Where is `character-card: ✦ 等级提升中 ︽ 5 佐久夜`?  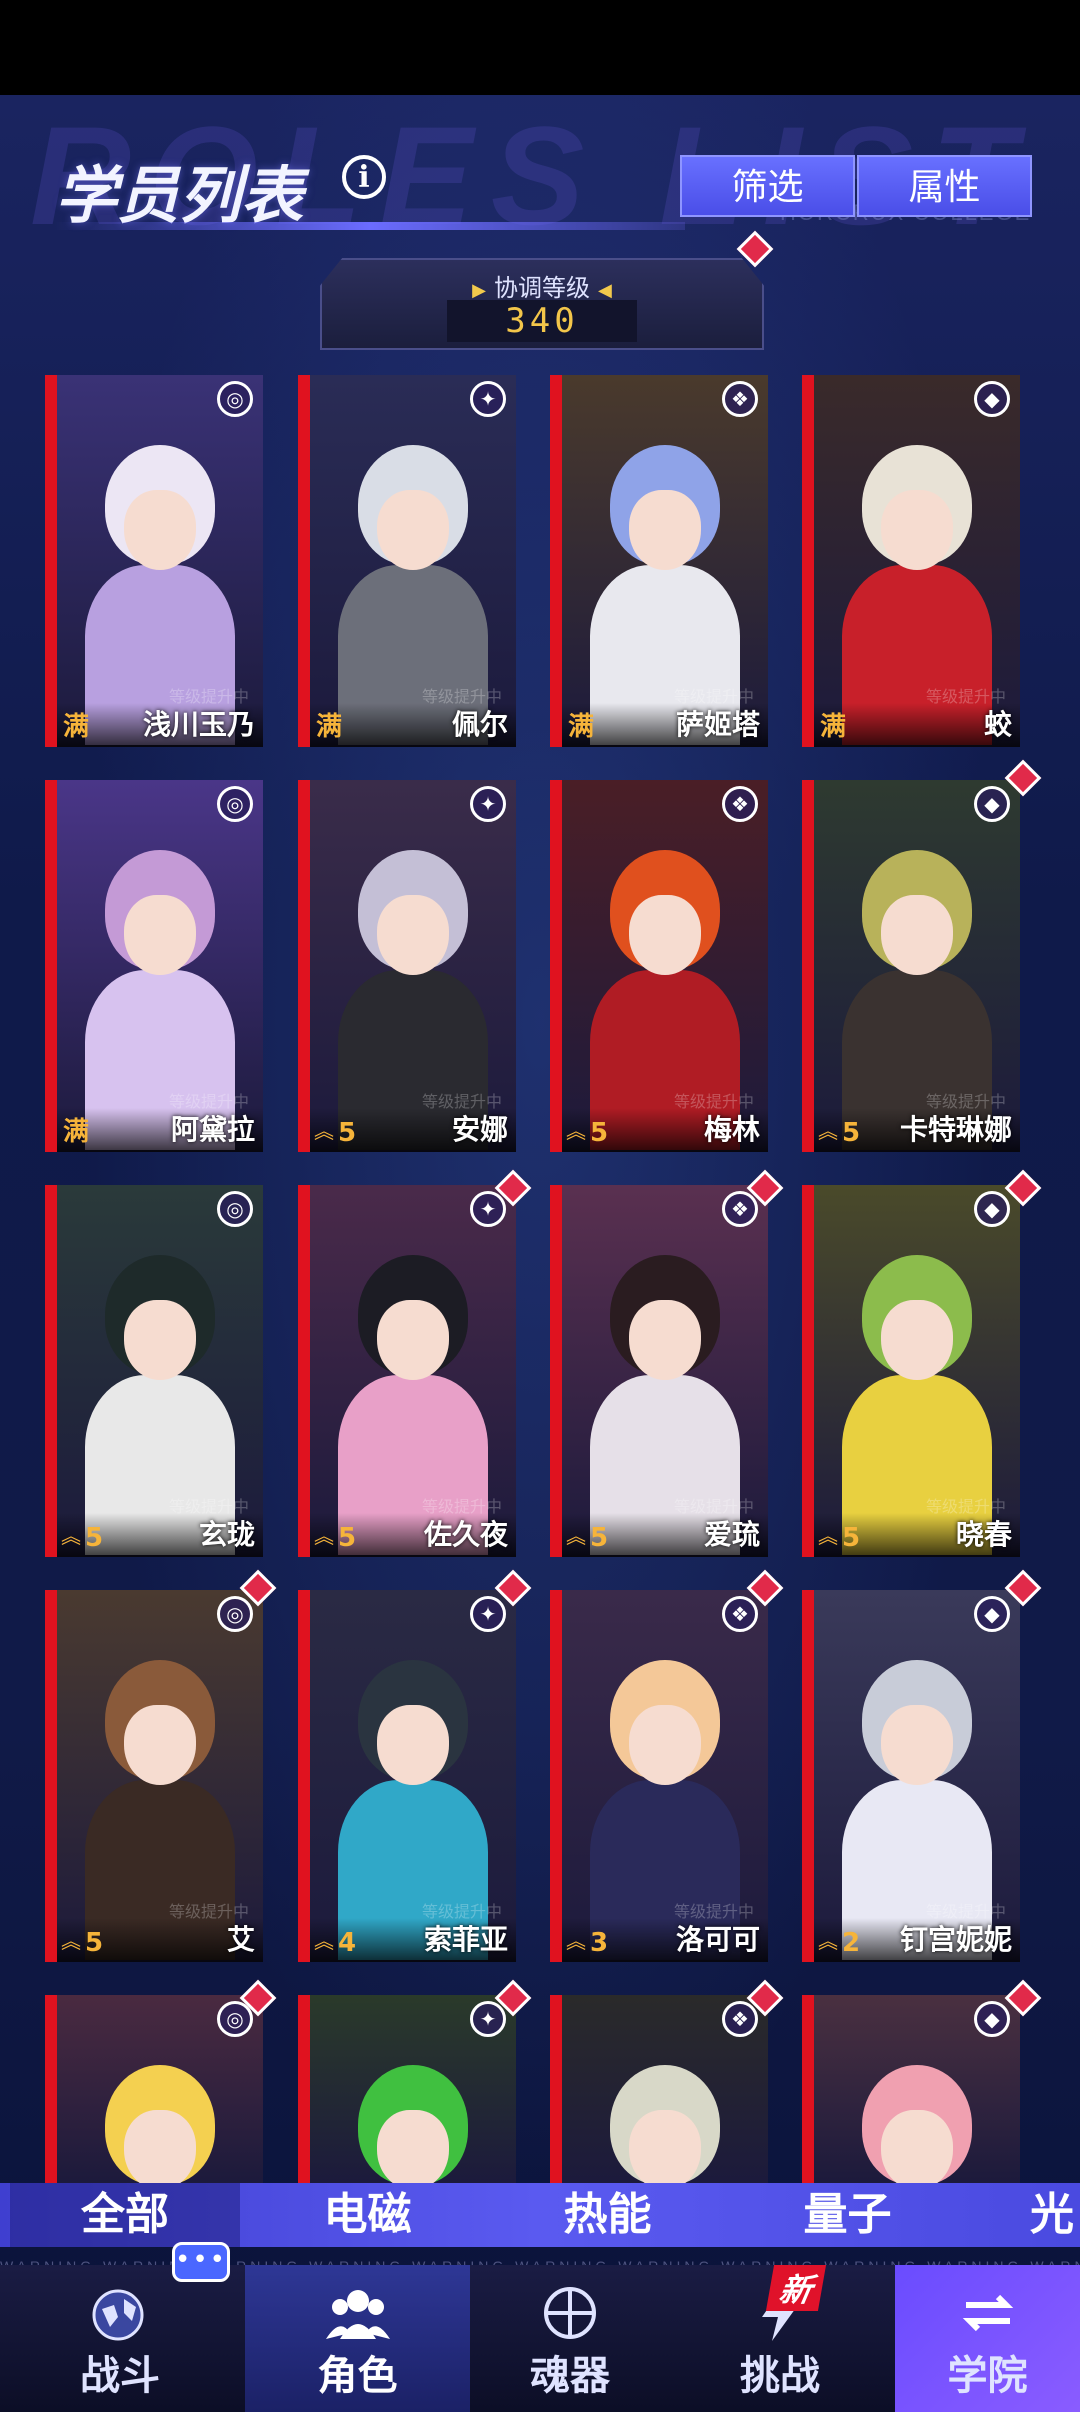
character-card: ✦ 等级提升中 ︽ 5 佐久夜 is located at coordinates (407, 1371).